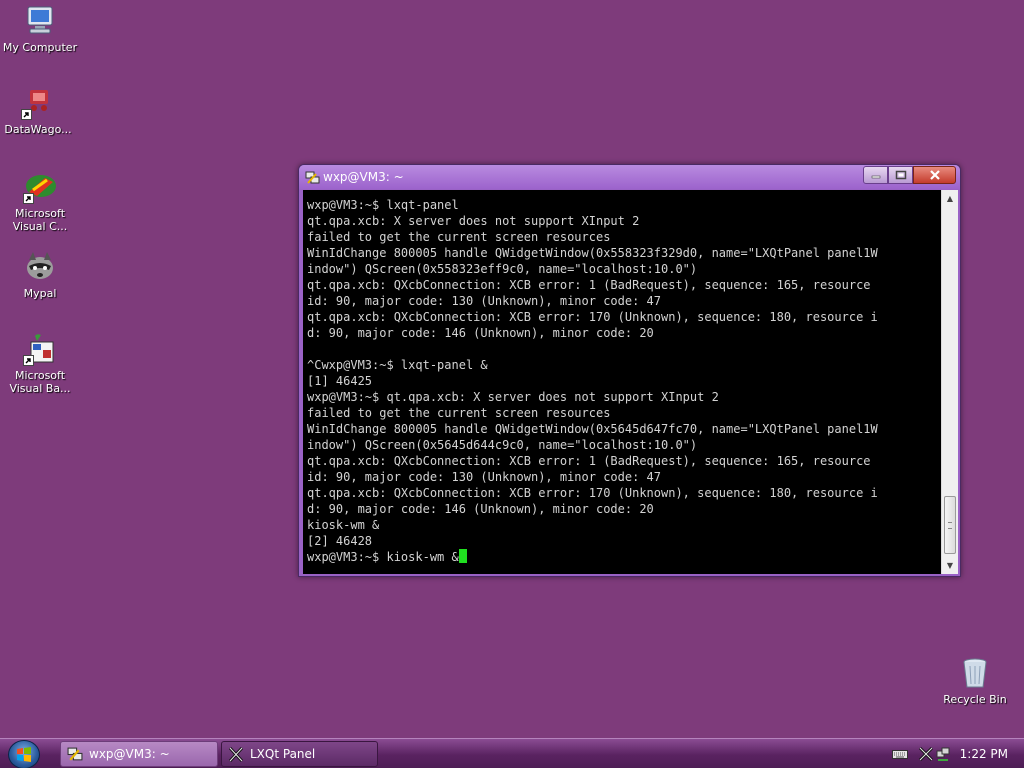  Describe the element at coordinates (512, 753) in the screenshot. I see `taskbar: wxp@VM3: ~ LXQt Panel 1:22 PM` at that location.